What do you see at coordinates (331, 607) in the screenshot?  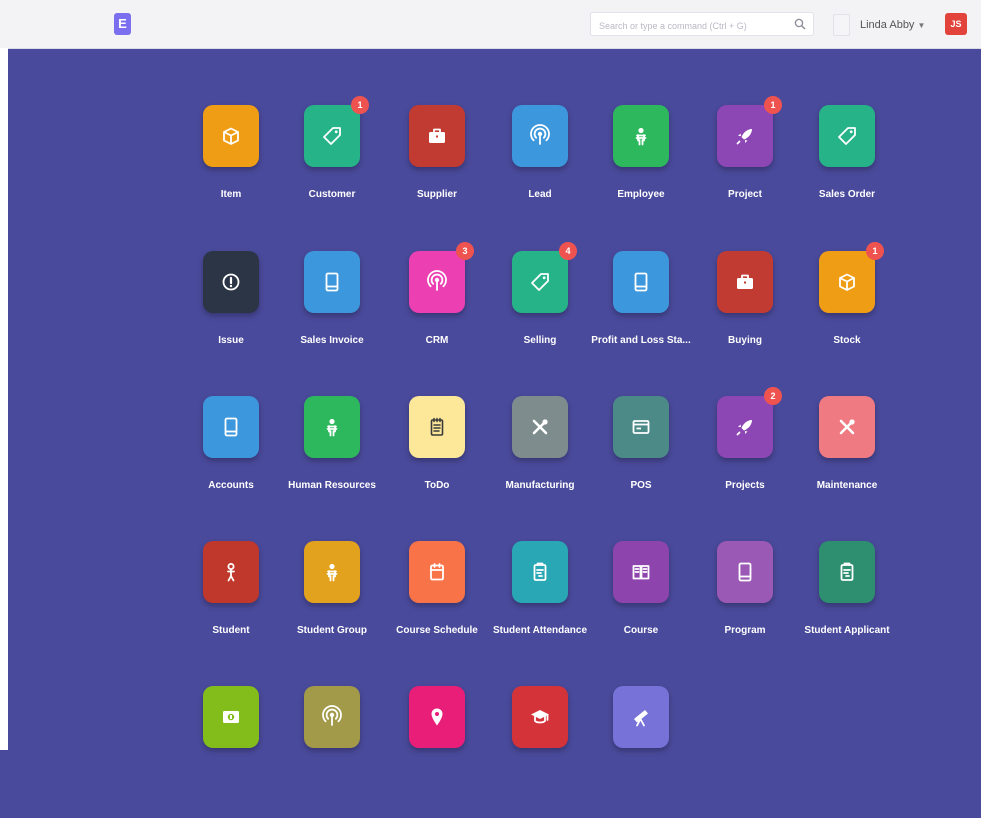 I see `module-tile: Student Group` at bounding box center [331, 607].